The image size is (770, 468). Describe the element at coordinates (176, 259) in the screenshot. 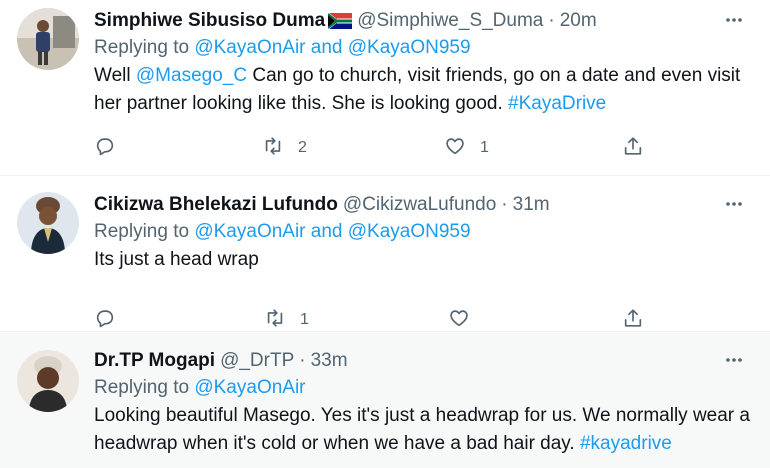

I see `tweet-text: Its just a head wrap` at that location.